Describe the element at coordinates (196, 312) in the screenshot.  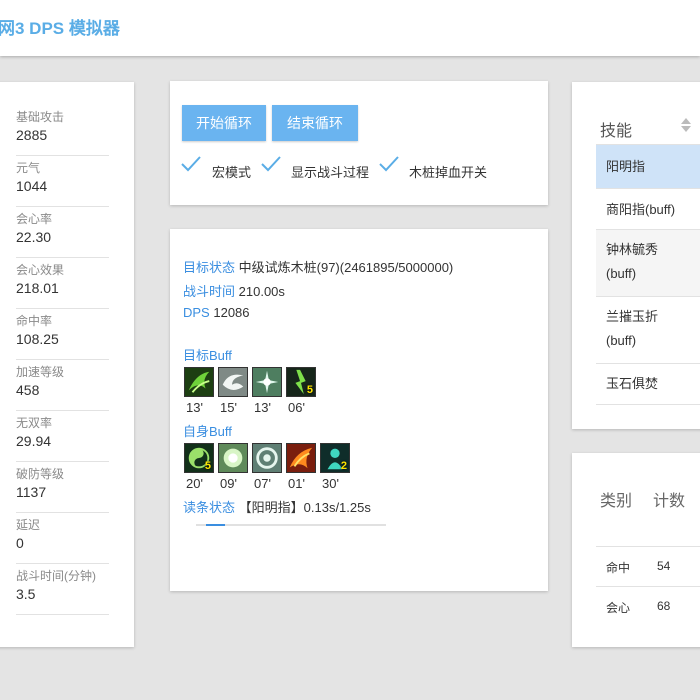
I see `dps-key: DPS` at that location.